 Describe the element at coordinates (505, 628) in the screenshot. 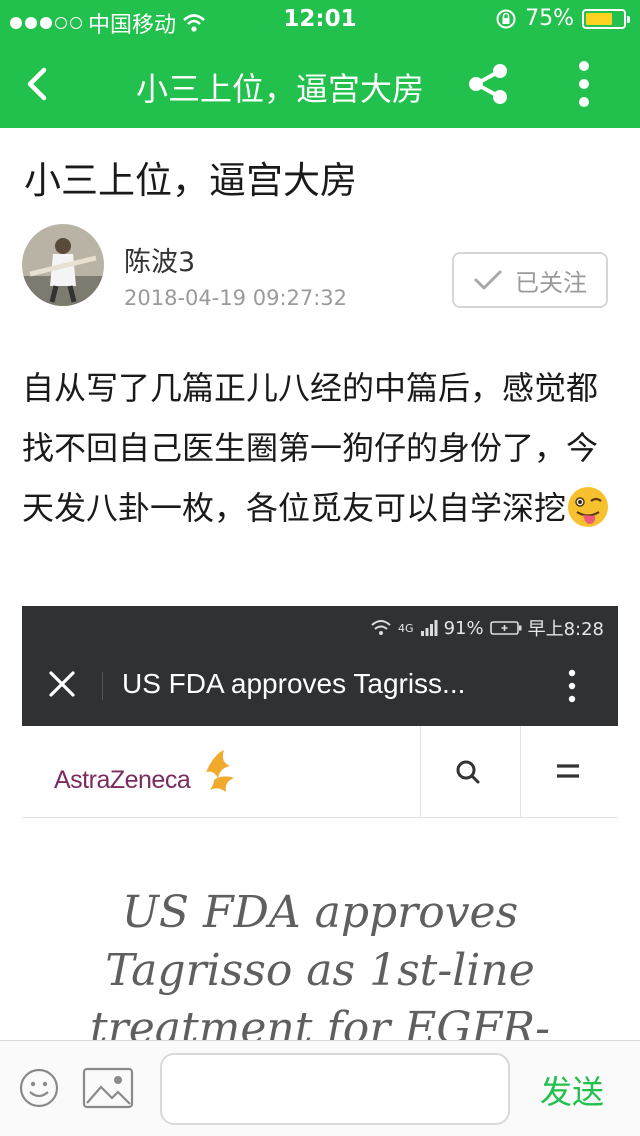

I see `embedded-battery-icon` at that location.